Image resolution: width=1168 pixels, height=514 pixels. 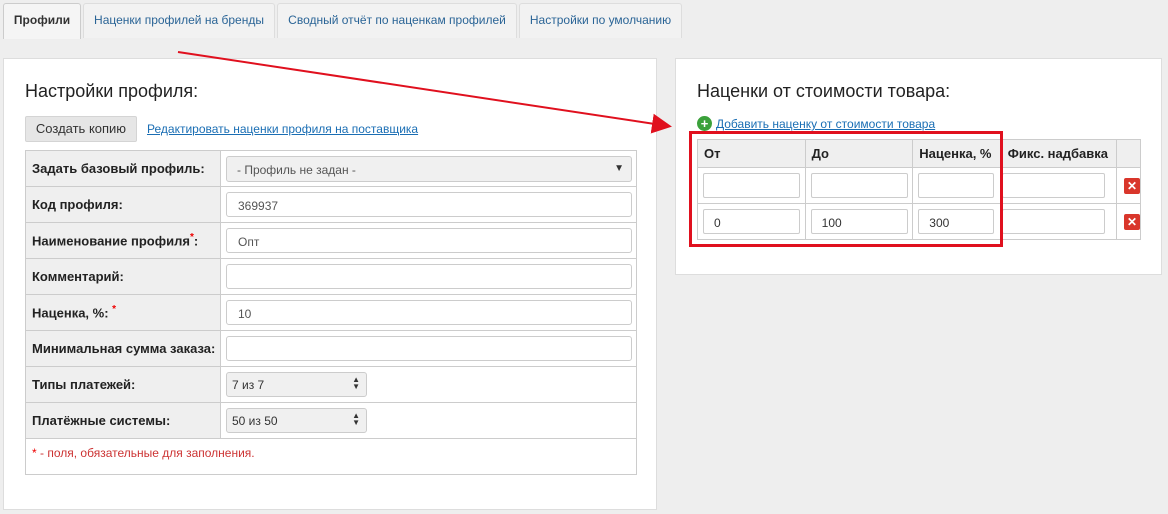 What do you see at coordinates (619, 168) in the screenshot?
I see `chevron-down-icon: ▼` at bounding box center [619, 168].